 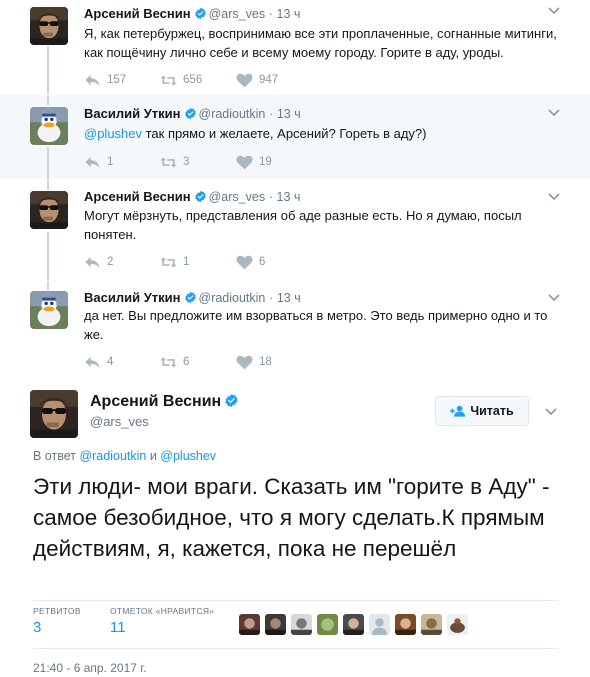 I want to click on like-button: 947, so click(x=257, y=80).